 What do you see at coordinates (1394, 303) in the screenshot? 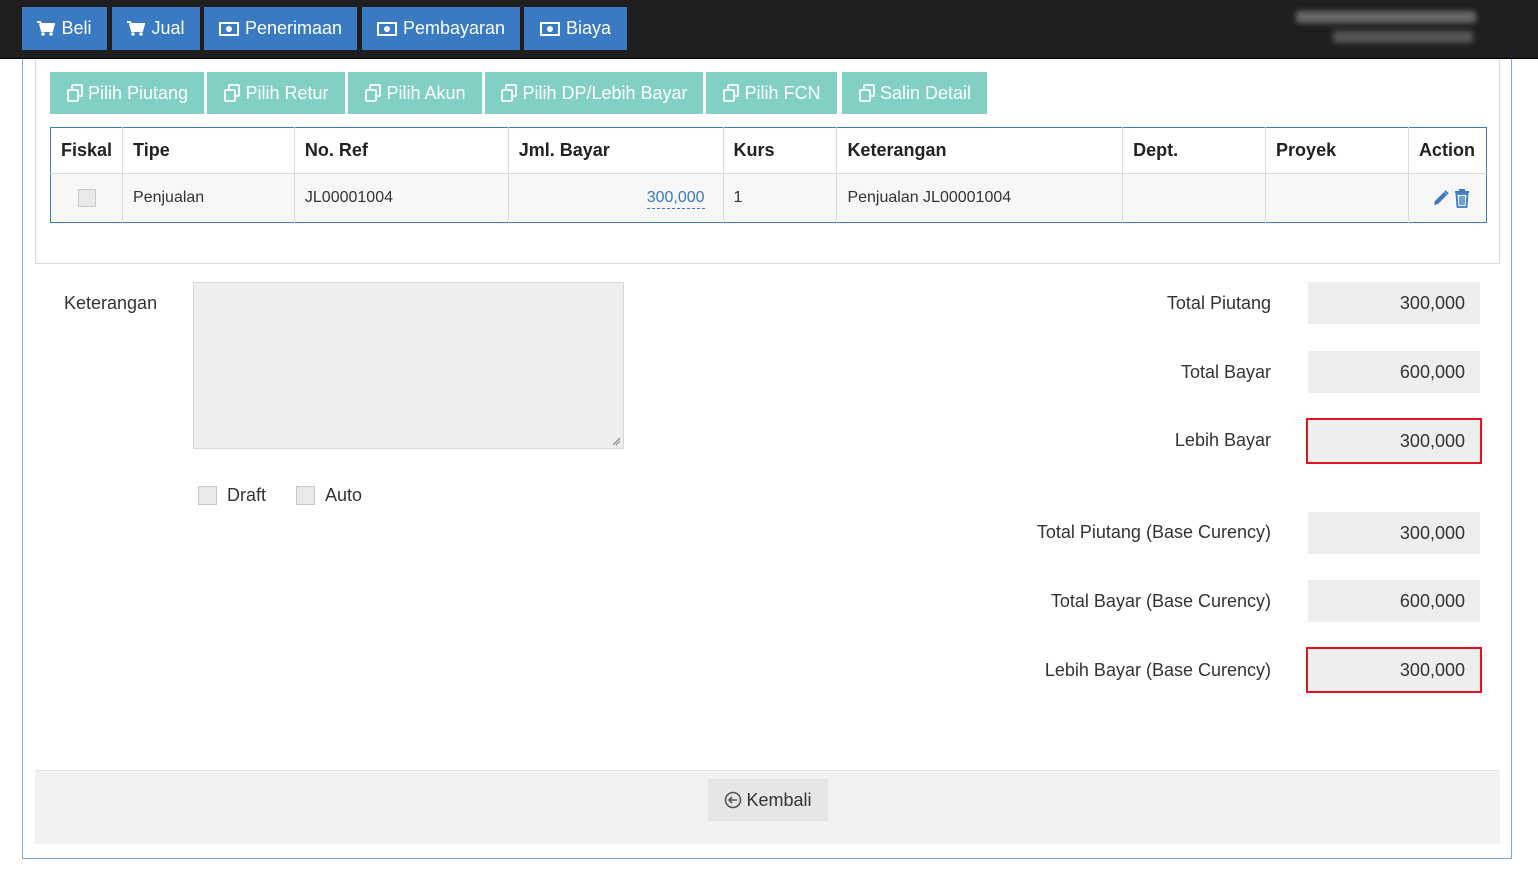
I see `total-piutang-field: 300,000` at bounding box center [1394, 303].